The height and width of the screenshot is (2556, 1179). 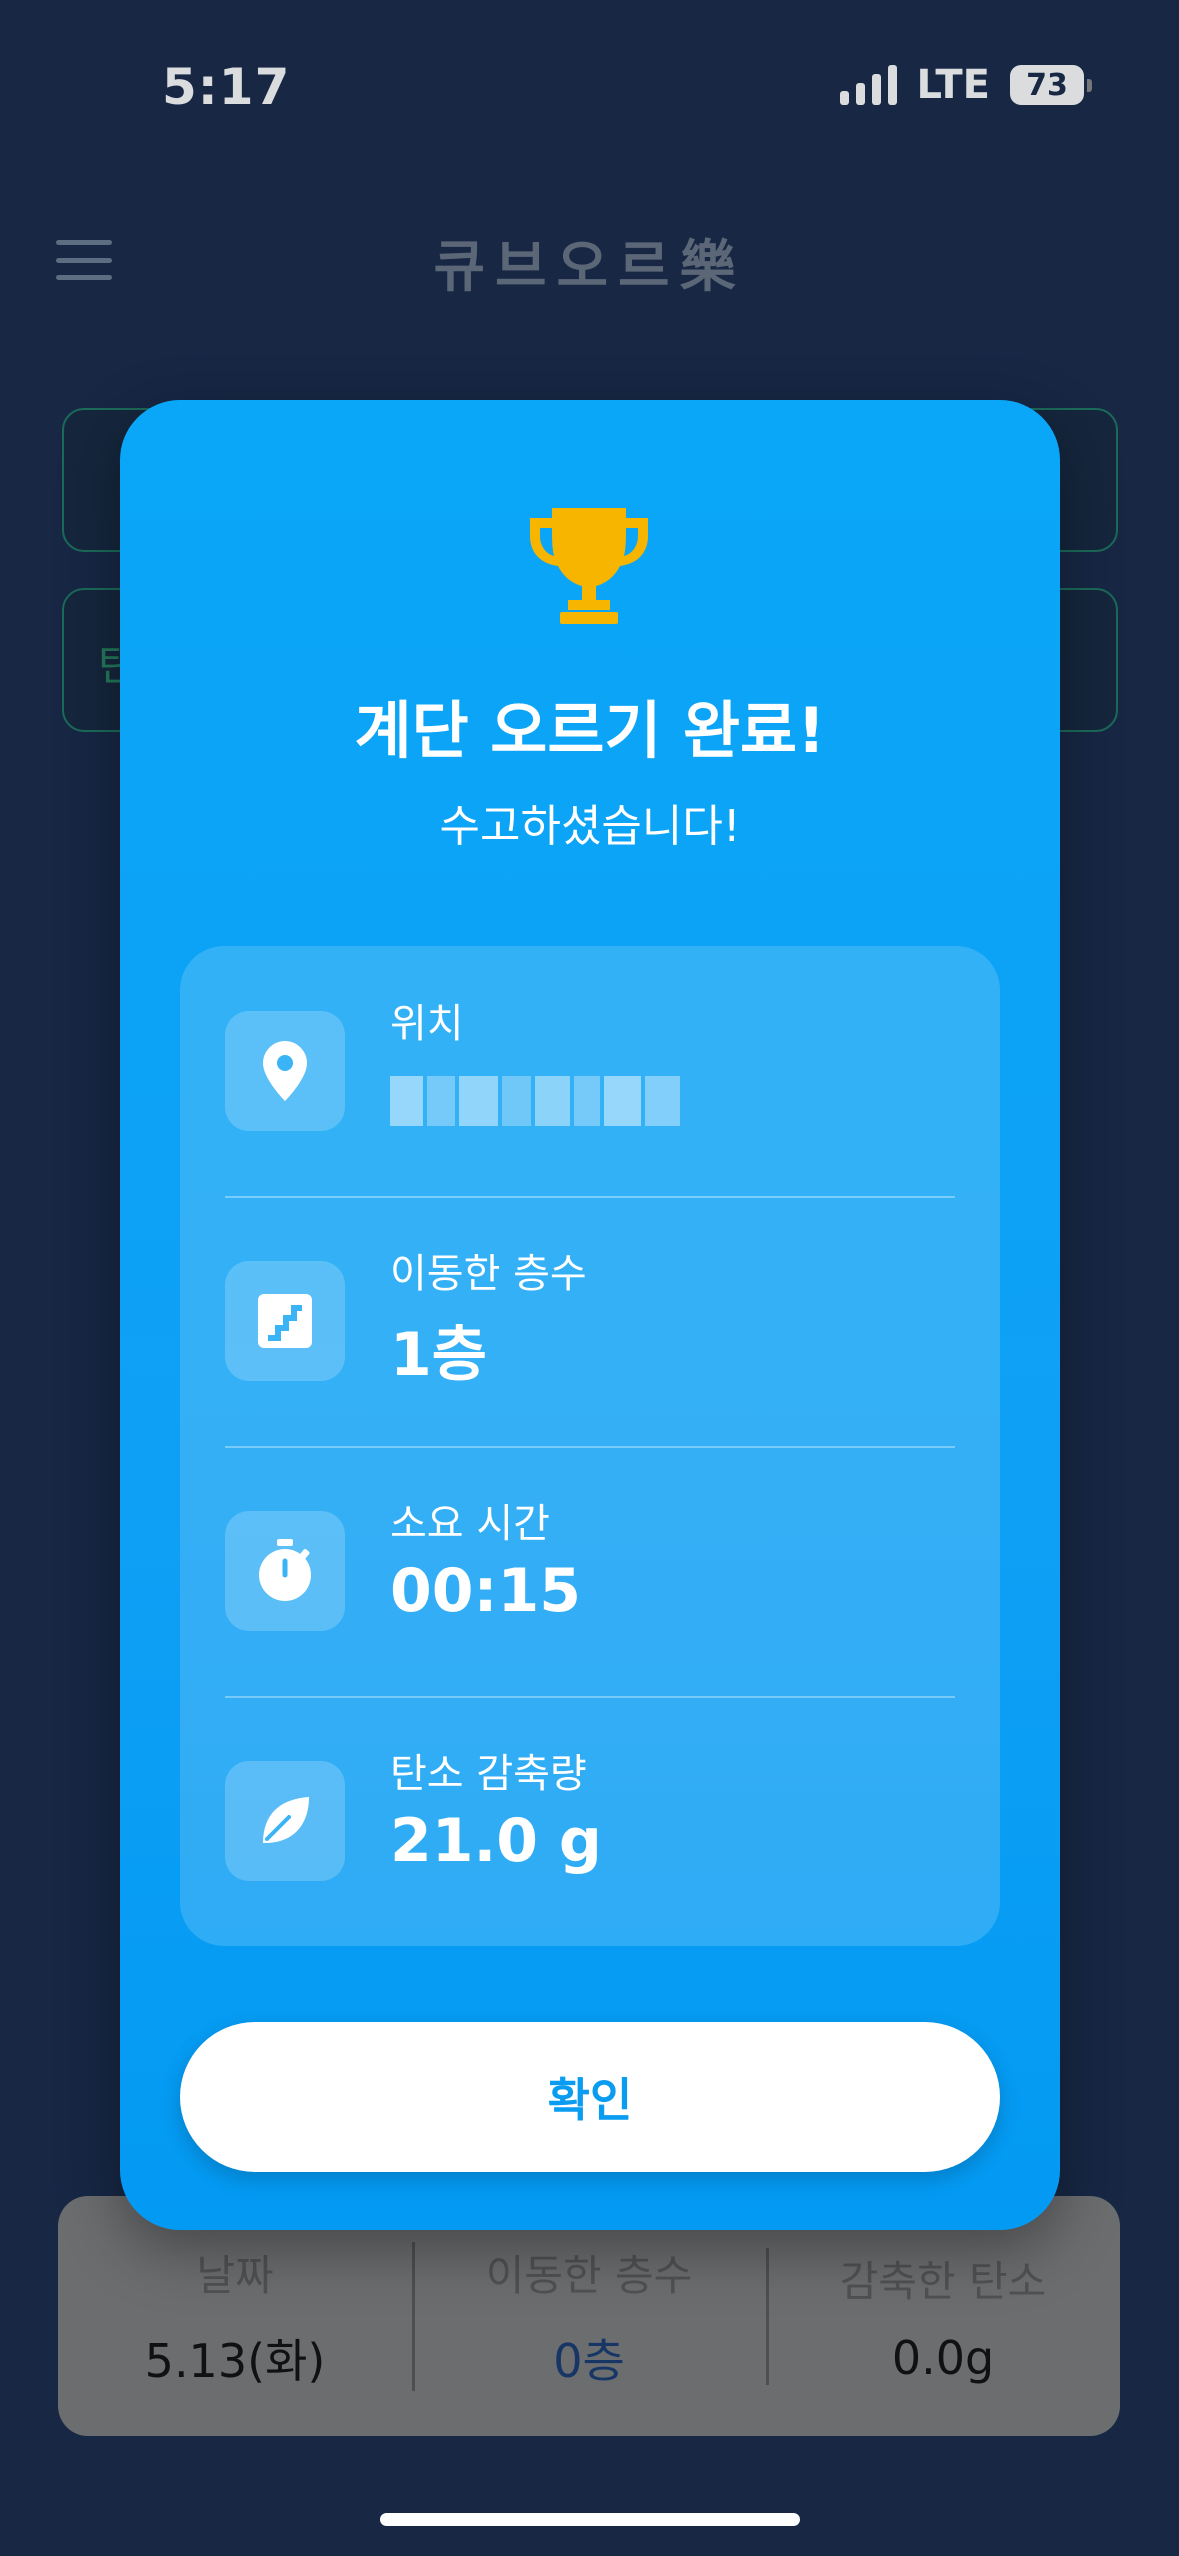 What do you see at coordinates (590, 826) in the screenshot?
I see `modal-subtitle: 수고하셨습니다!` at bounding box center [590, 826].